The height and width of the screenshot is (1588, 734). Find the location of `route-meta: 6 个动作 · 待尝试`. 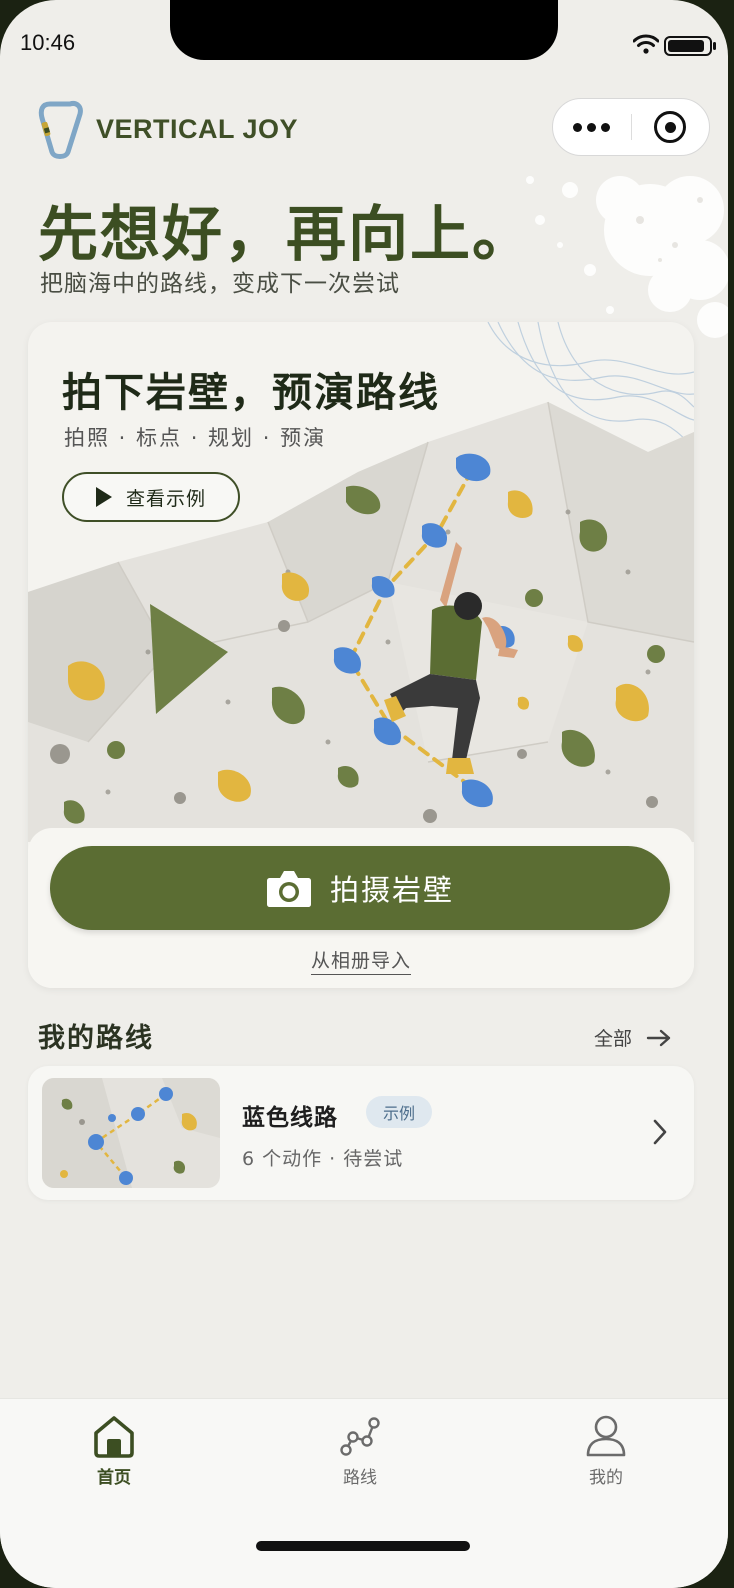

route-meta: 6 个动作 · 待尝试 is located at coordinates (323, 1159).